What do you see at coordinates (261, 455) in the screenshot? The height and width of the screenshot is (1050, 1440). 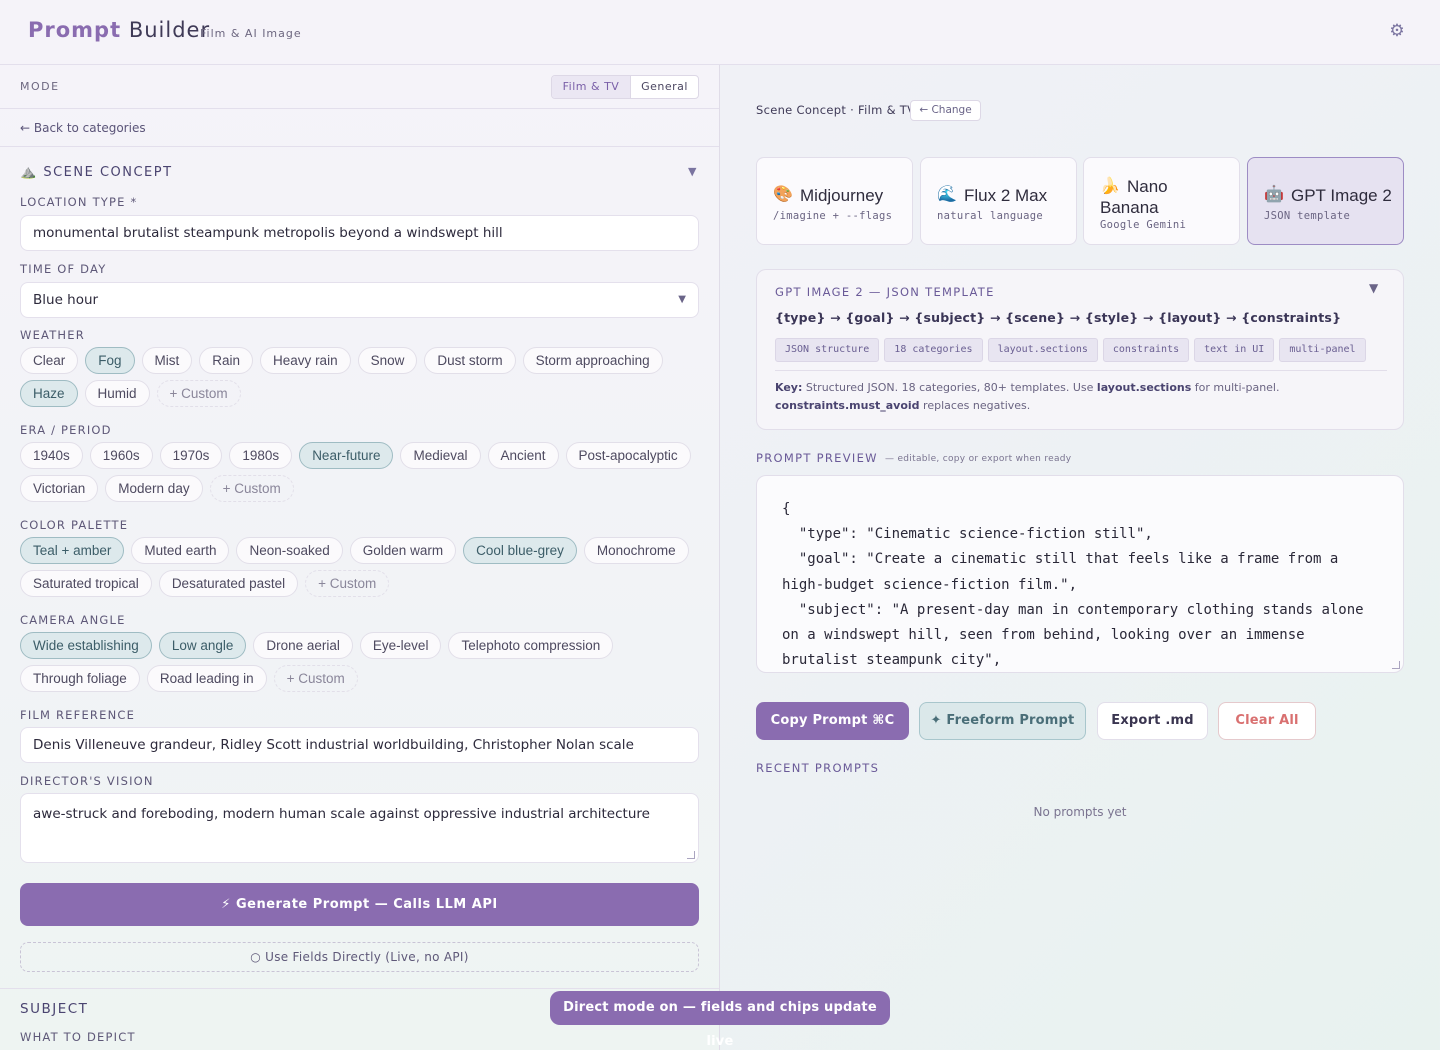 I see `option-chip: 1980s` at bounding box center [261, 455].